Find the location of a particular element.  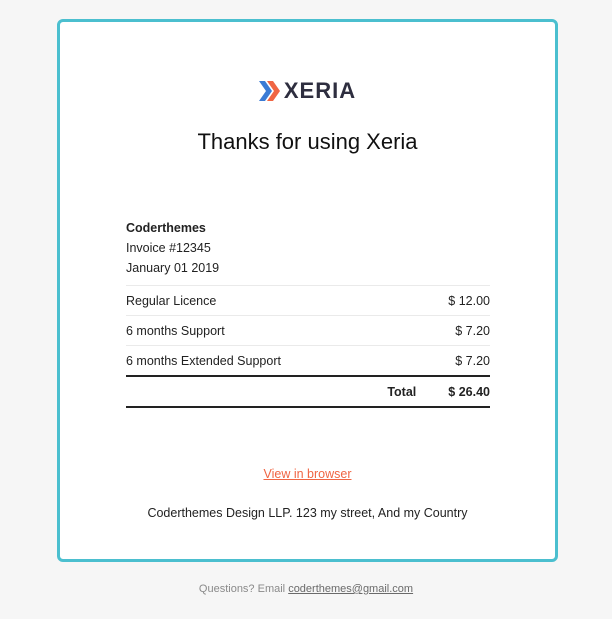

invoice-company: Coderthemes is located at coordinates (166, 228).